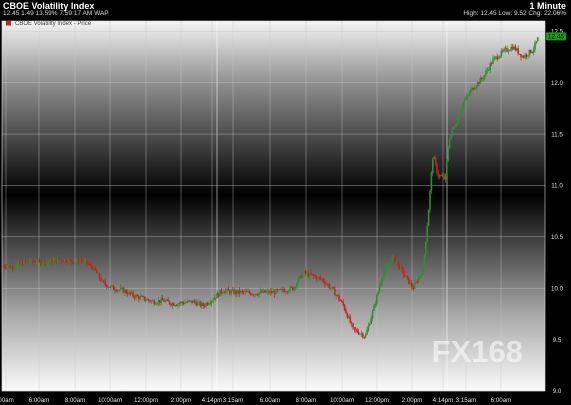  What do you see at coordinates (7, 400) in the screenshot?
I see `x-tick-label: 00am` at bounding box center [7, 400].